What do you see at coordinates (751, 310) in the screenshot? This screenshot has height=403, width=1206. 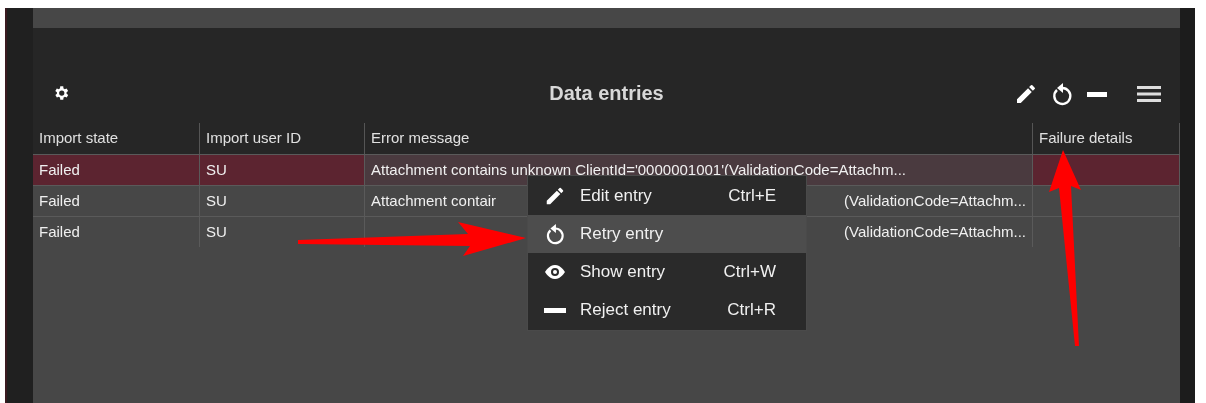 I see `shortcut-label: Ctrl+R` at bounding box center [751, 310].